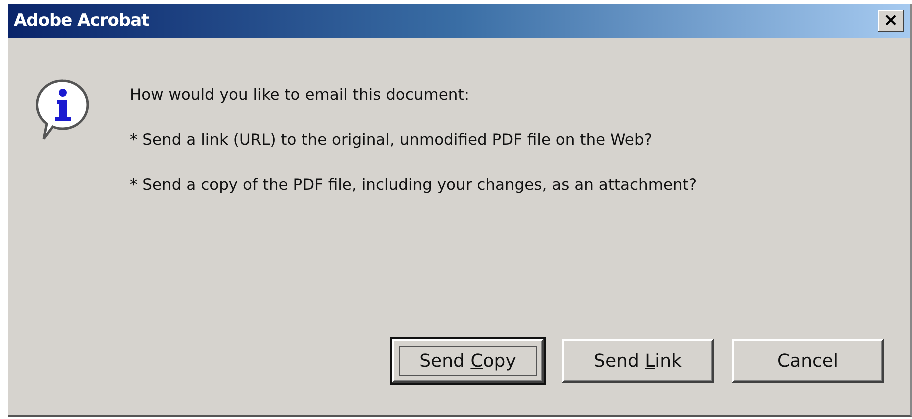  What do you see at coordinates (63, 110) in the screenshot?
I see `info-icon` at bounding box center [63, 110].